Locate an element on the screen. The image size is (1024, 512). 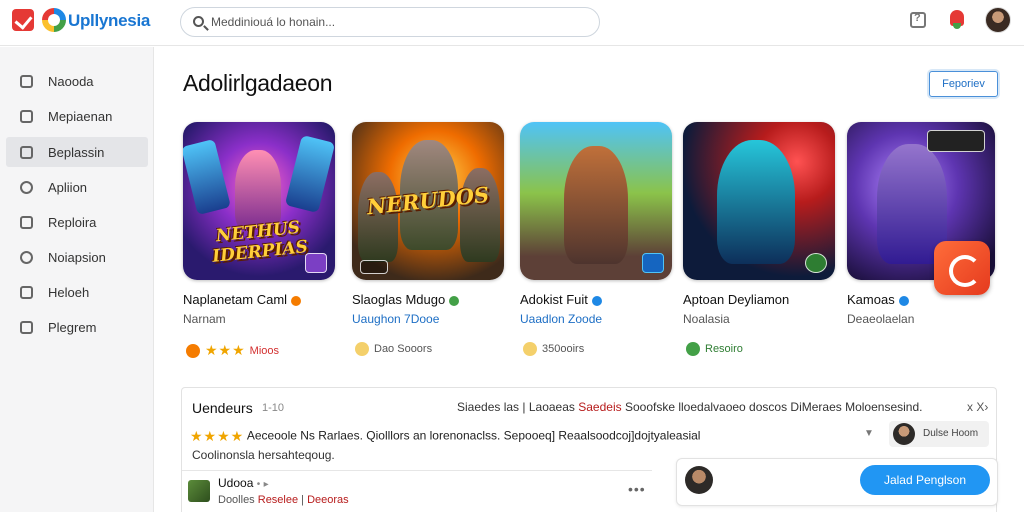
game-subtitle: Deaeolaelan is located at coordinates (881, 319).